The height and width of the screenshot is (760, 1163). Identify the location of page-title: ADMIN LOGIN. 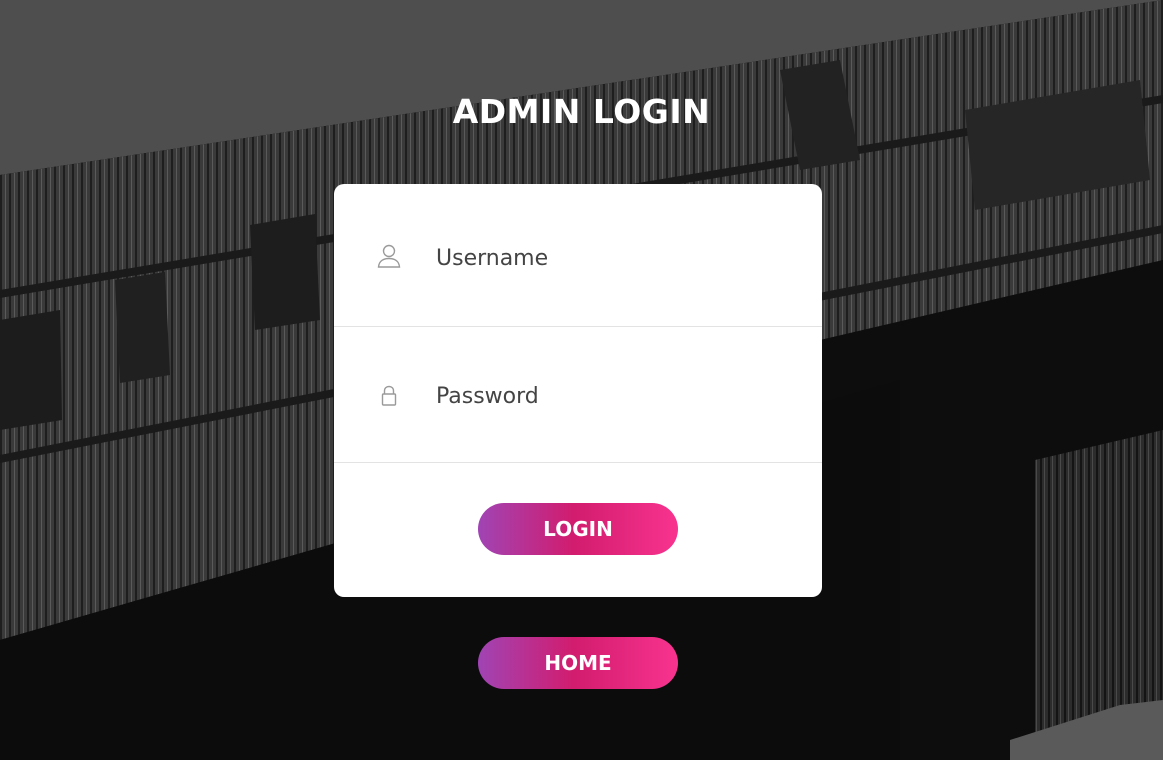
(581, 111).